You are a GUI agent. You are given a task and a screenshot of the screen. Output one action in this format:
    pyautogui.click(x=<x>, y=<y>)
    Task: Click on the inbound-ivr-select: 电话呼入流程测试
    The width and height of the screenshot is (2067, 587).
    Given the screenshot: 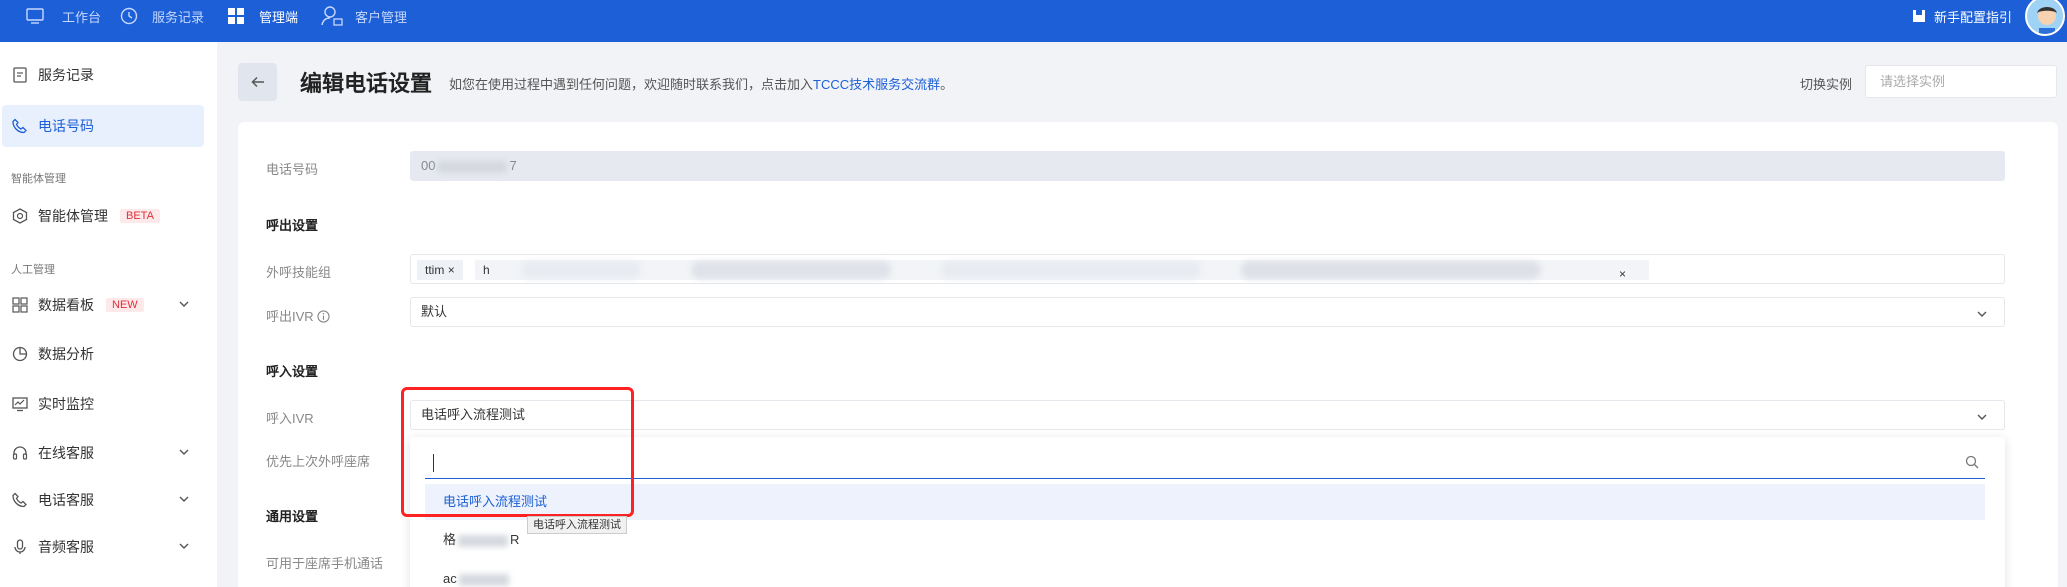 What is the action you would take?
    pyautogui.click(x=1207, y=415)
    